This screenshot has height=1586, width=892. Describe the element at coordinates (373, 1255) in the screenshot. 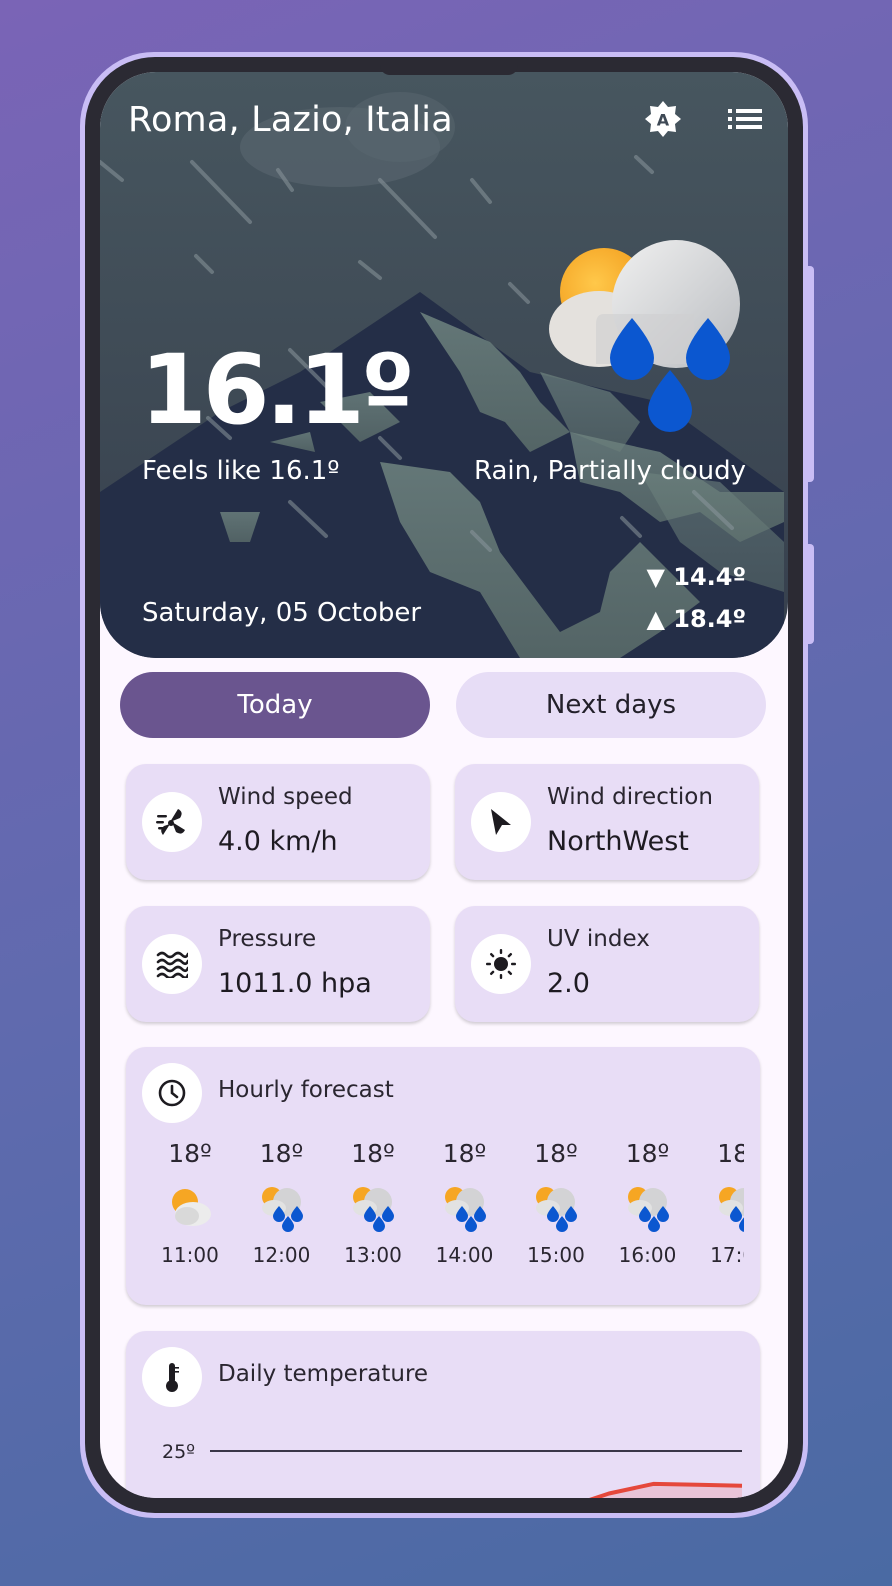

I see `hourly-time: 13:00` at that location.